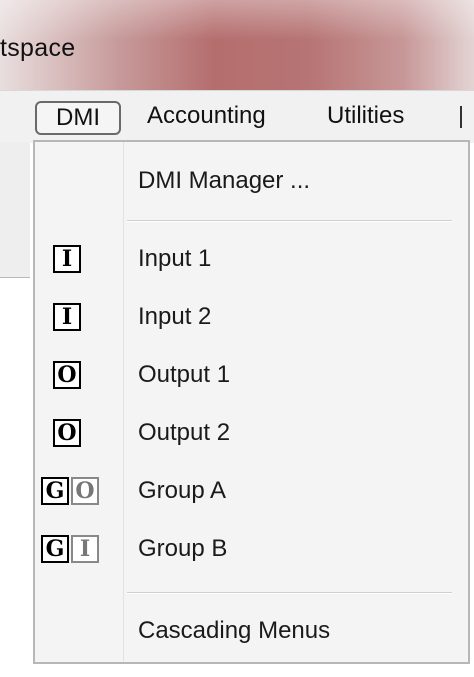 The height and width of the screenshot is (677, 474). I want to click on menu-item-output-1: O Output 1, so click(251, 375).